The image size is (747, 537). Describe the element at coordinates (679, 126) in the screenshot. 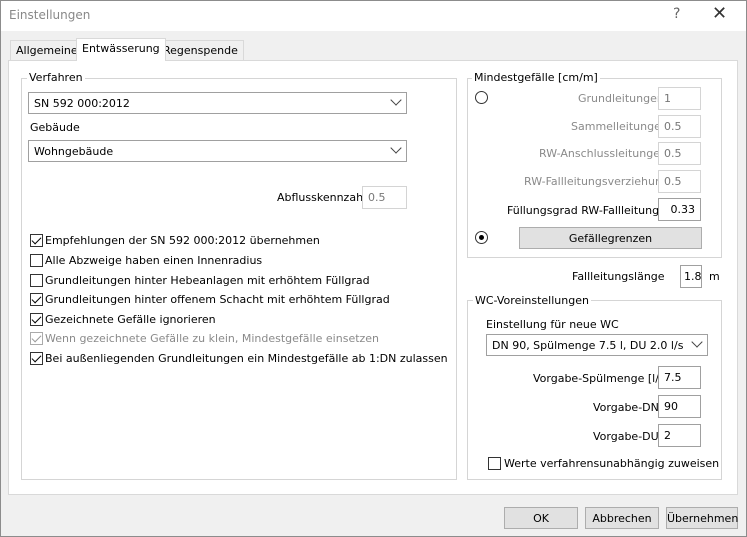

I see `sammelleitungen-input: 0.5` at that location.